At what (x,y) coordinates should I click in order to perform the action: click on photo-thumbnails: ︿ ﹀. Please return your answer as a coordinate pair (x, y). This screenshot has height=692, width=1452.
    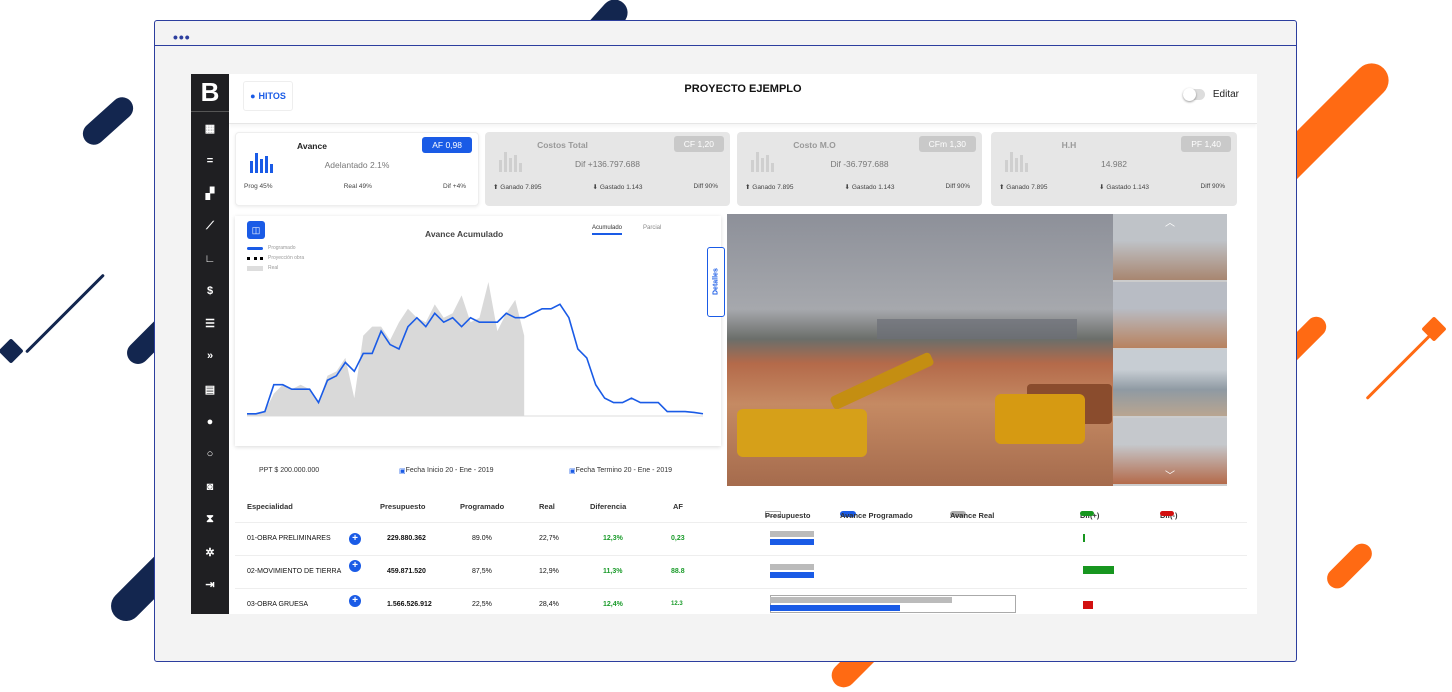
    Looking at the image, I should click on (1170, 350).